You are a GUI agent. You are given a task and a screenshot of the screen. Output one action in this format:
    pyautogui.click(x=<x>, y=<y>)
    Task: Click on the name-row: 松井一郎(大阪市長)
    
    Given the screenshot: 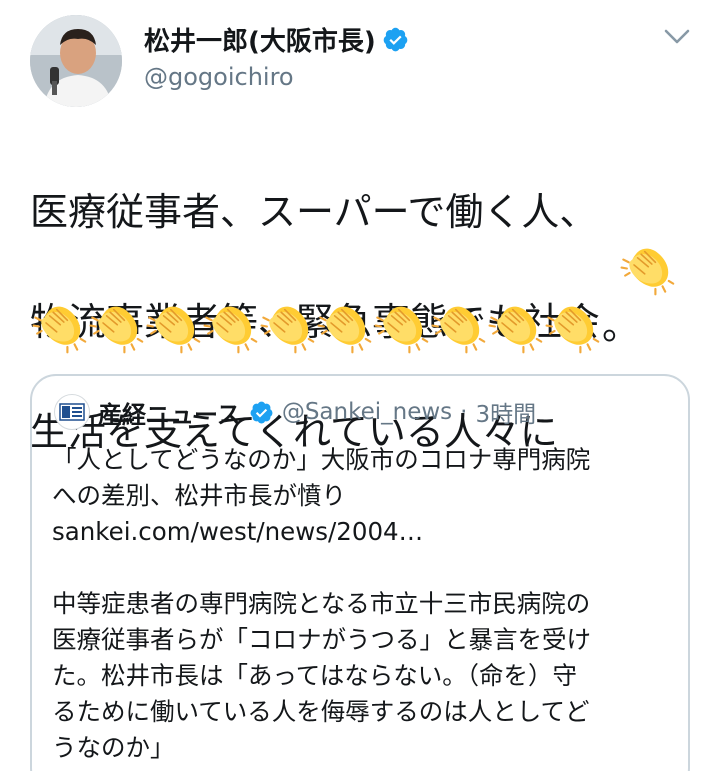 What is the action you would take?
    pyautogui.click(x=276, y=39)
    